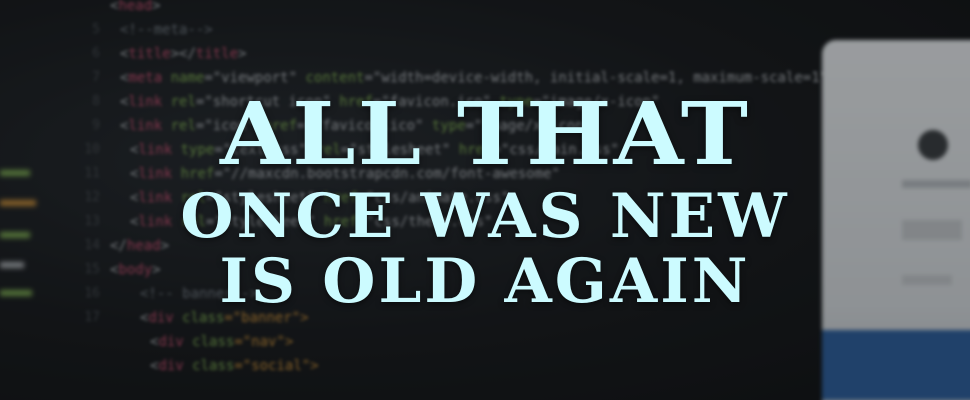  Describe the element at coordinates (485, 216) in the screenshot. I see `headline-line-2: ONCE WAS NEW` at that location.